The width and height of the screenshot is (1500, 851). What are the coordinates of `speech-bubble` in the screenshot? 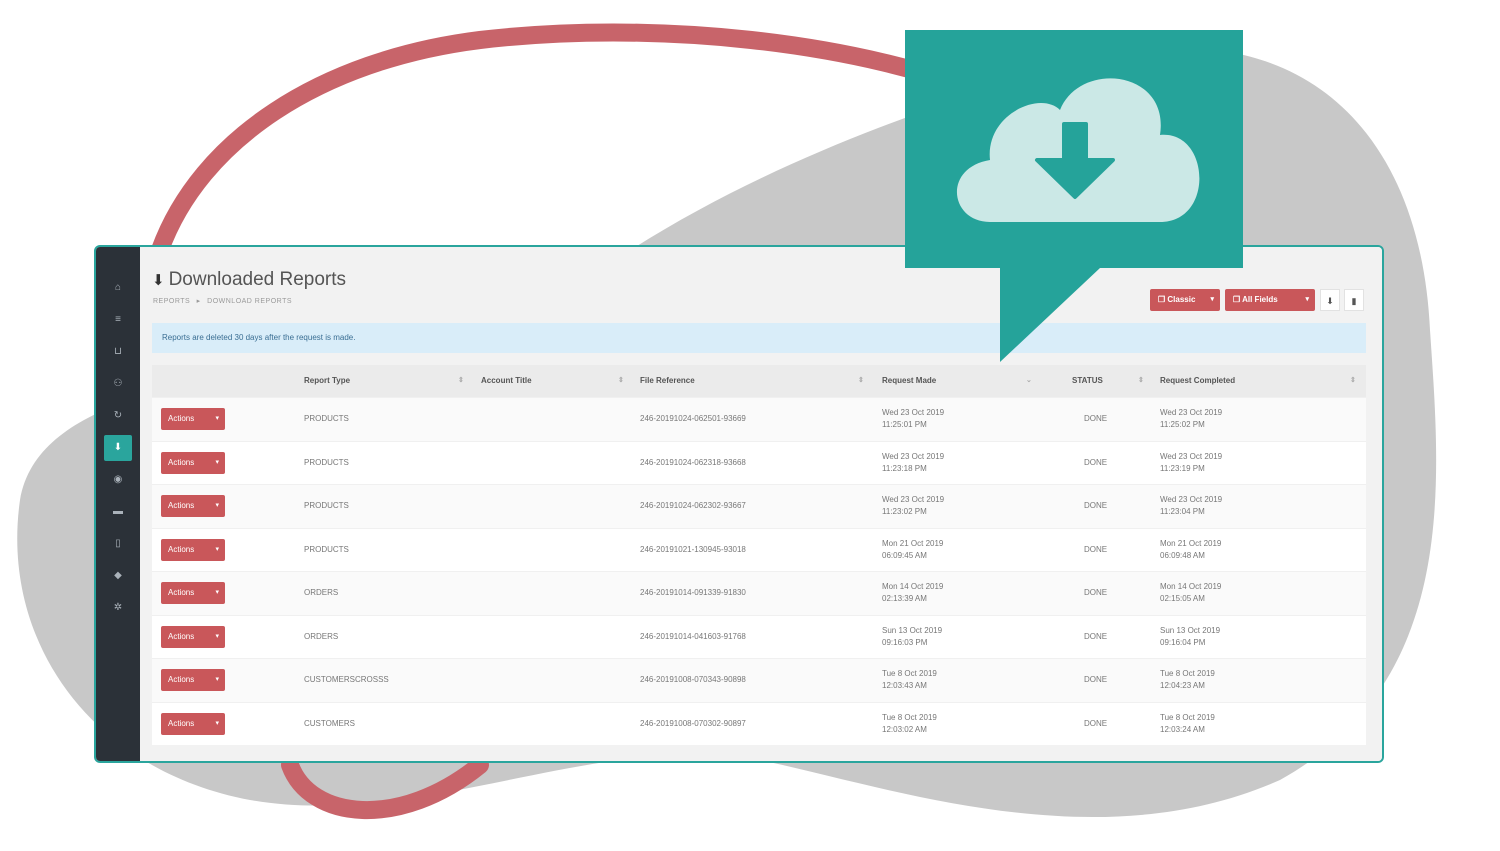 It's located at (1074, 196).